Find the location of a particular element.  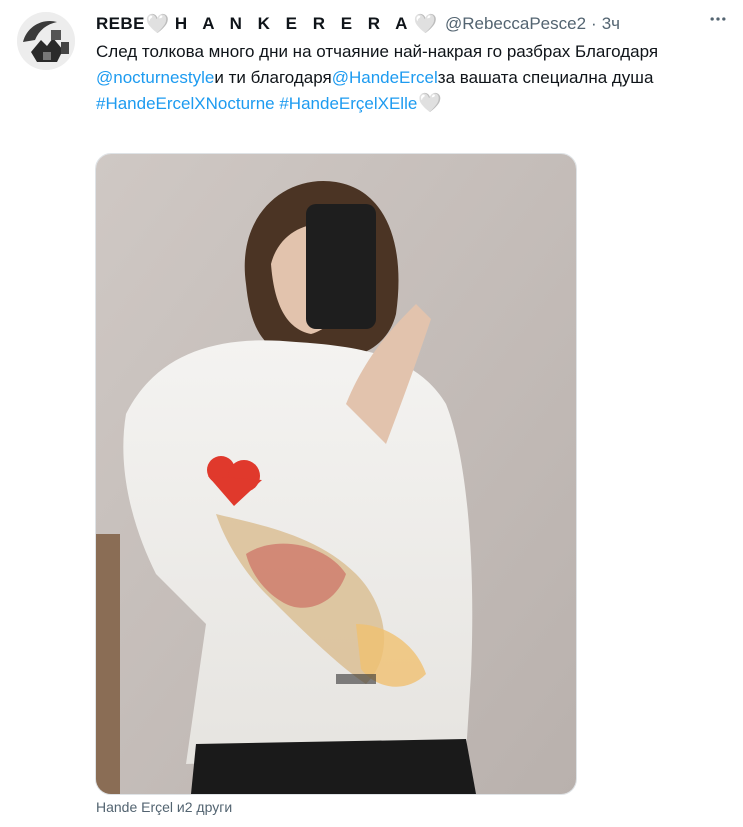

mention-nocturnestyle: @nocturnestyle is located at coordinates (155, 77).